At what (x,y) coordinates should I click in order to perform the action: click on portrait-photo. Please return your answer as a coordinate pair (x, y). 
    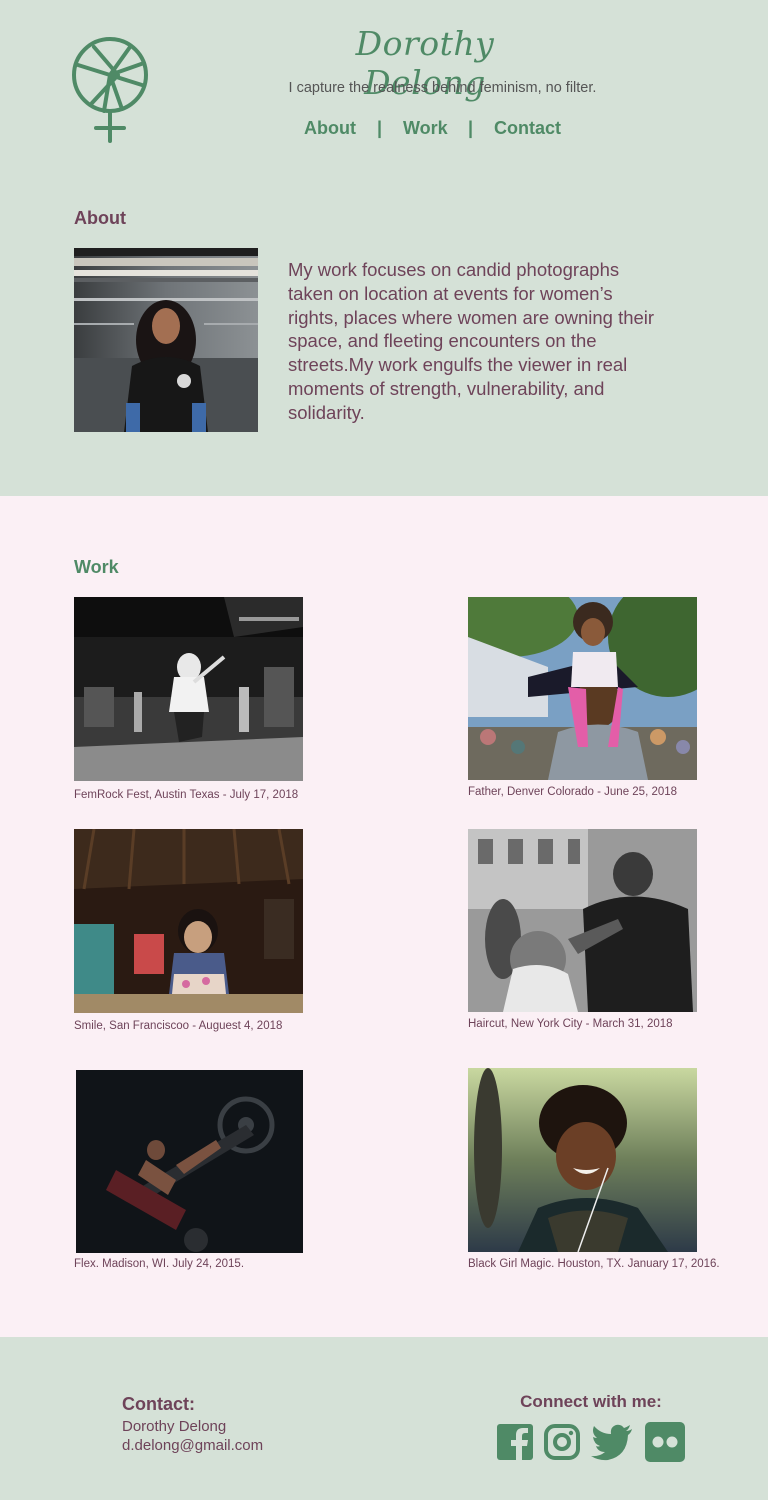
    Looking at the image, I should click on (166, 340).